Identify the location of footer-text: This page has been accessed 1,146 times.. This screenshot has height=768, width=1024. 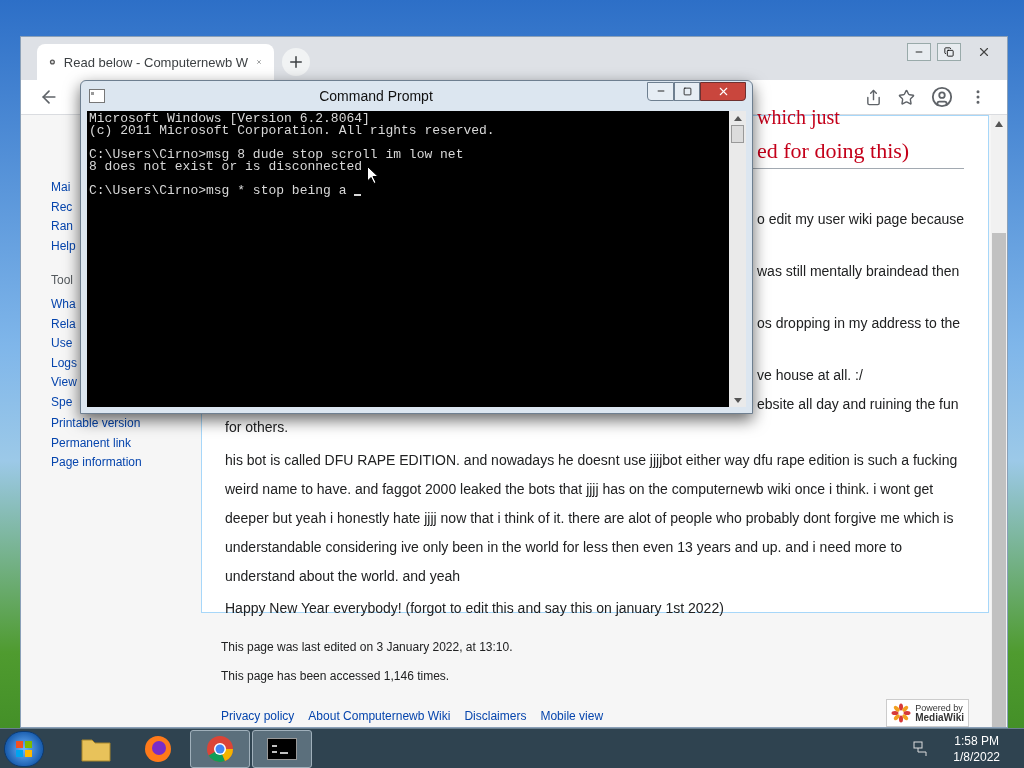
(336, 676).